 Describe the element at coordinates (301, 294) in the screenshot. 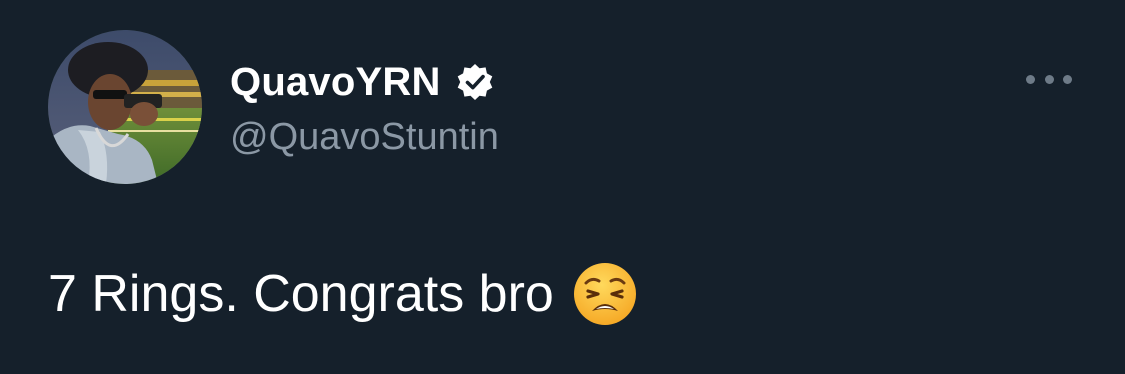

I see `tweet-text: 7 Rings. Congrats bro` at that location.